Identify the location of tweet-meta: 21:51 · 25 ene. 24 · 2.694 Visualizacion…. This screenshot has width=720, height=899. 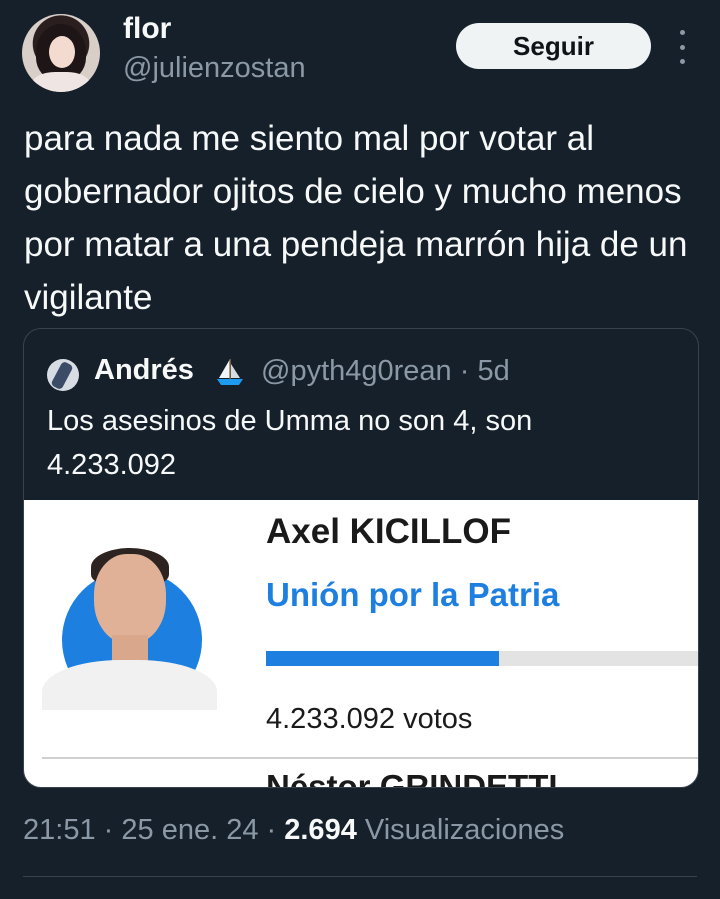
(293, 830).